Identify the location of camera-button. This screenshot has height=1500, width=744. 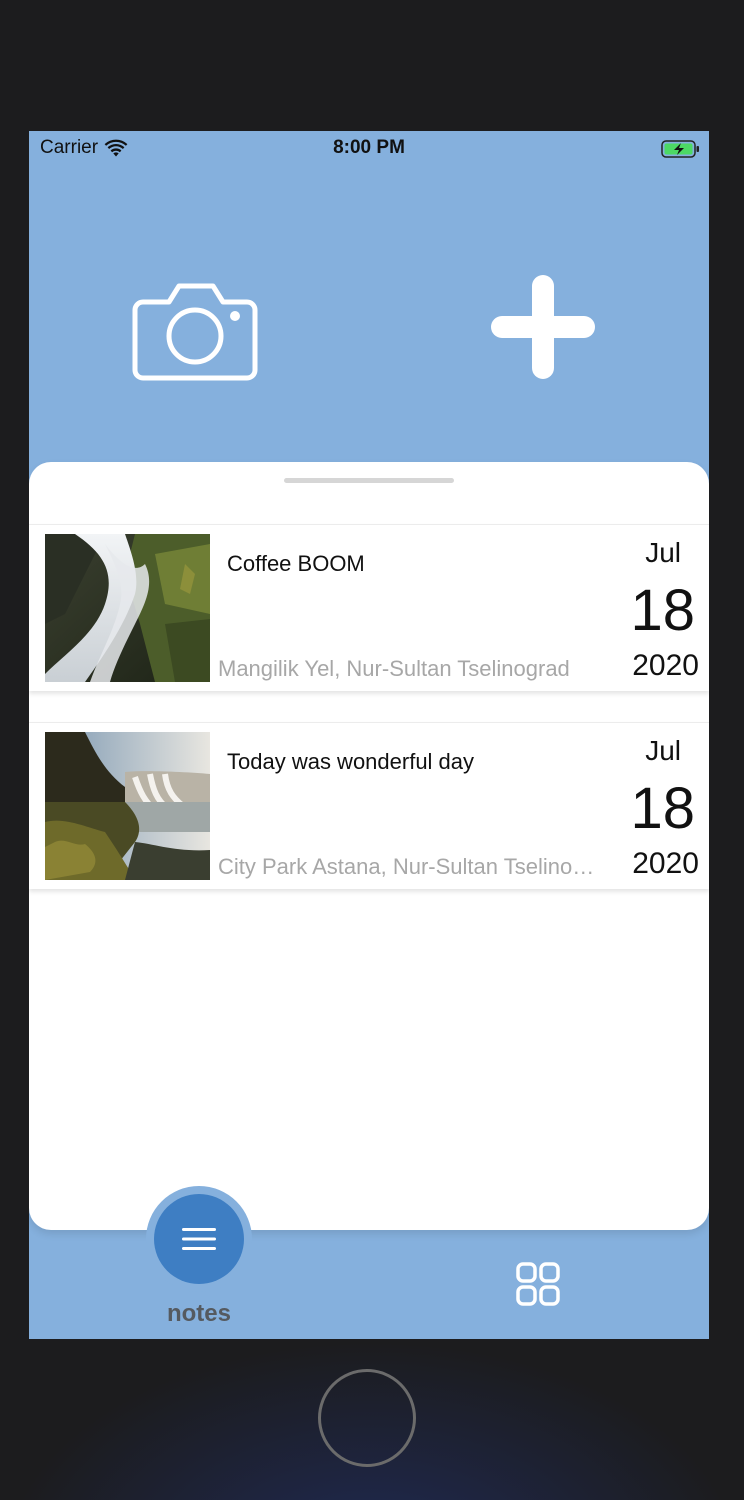
(195, 331).